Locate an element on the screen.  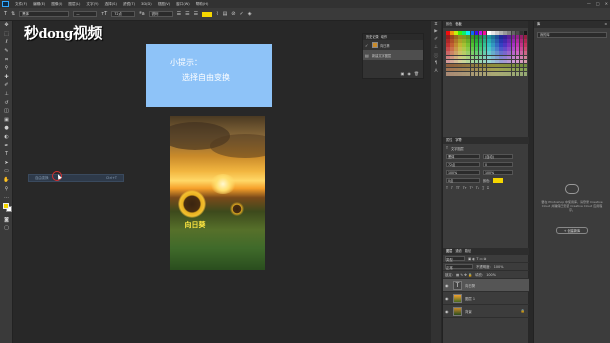
layer-kind-filter: 类型 is located at coordinates (455, 259).